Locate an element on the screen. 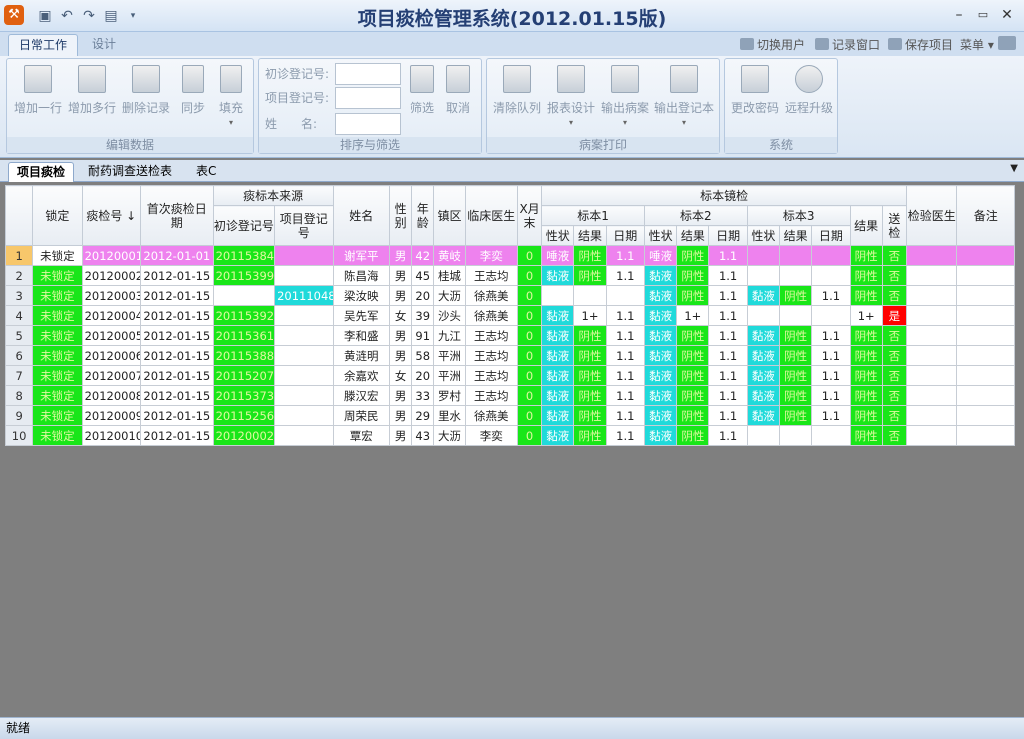 The width and height of the screenshot is (1024, 739). s3-result-cell is located at coordinates (795, 275).